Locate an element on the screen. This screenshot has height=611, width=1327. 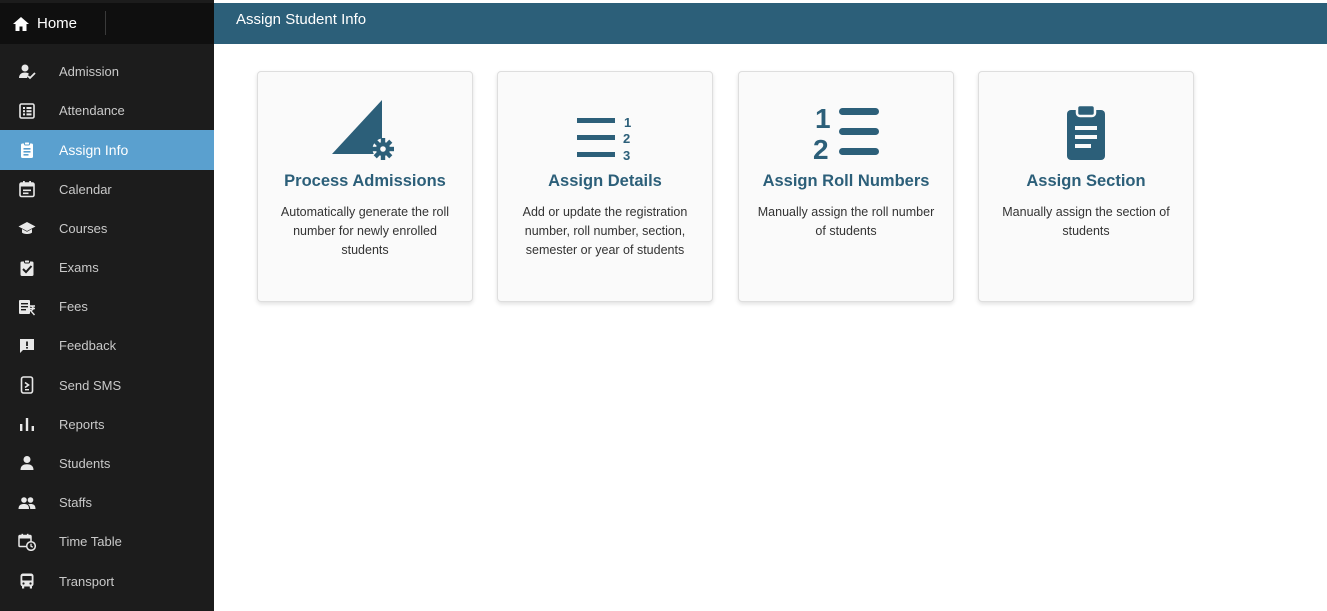
sidebar-item-label: Calendar is located at coordinates (85, 189).